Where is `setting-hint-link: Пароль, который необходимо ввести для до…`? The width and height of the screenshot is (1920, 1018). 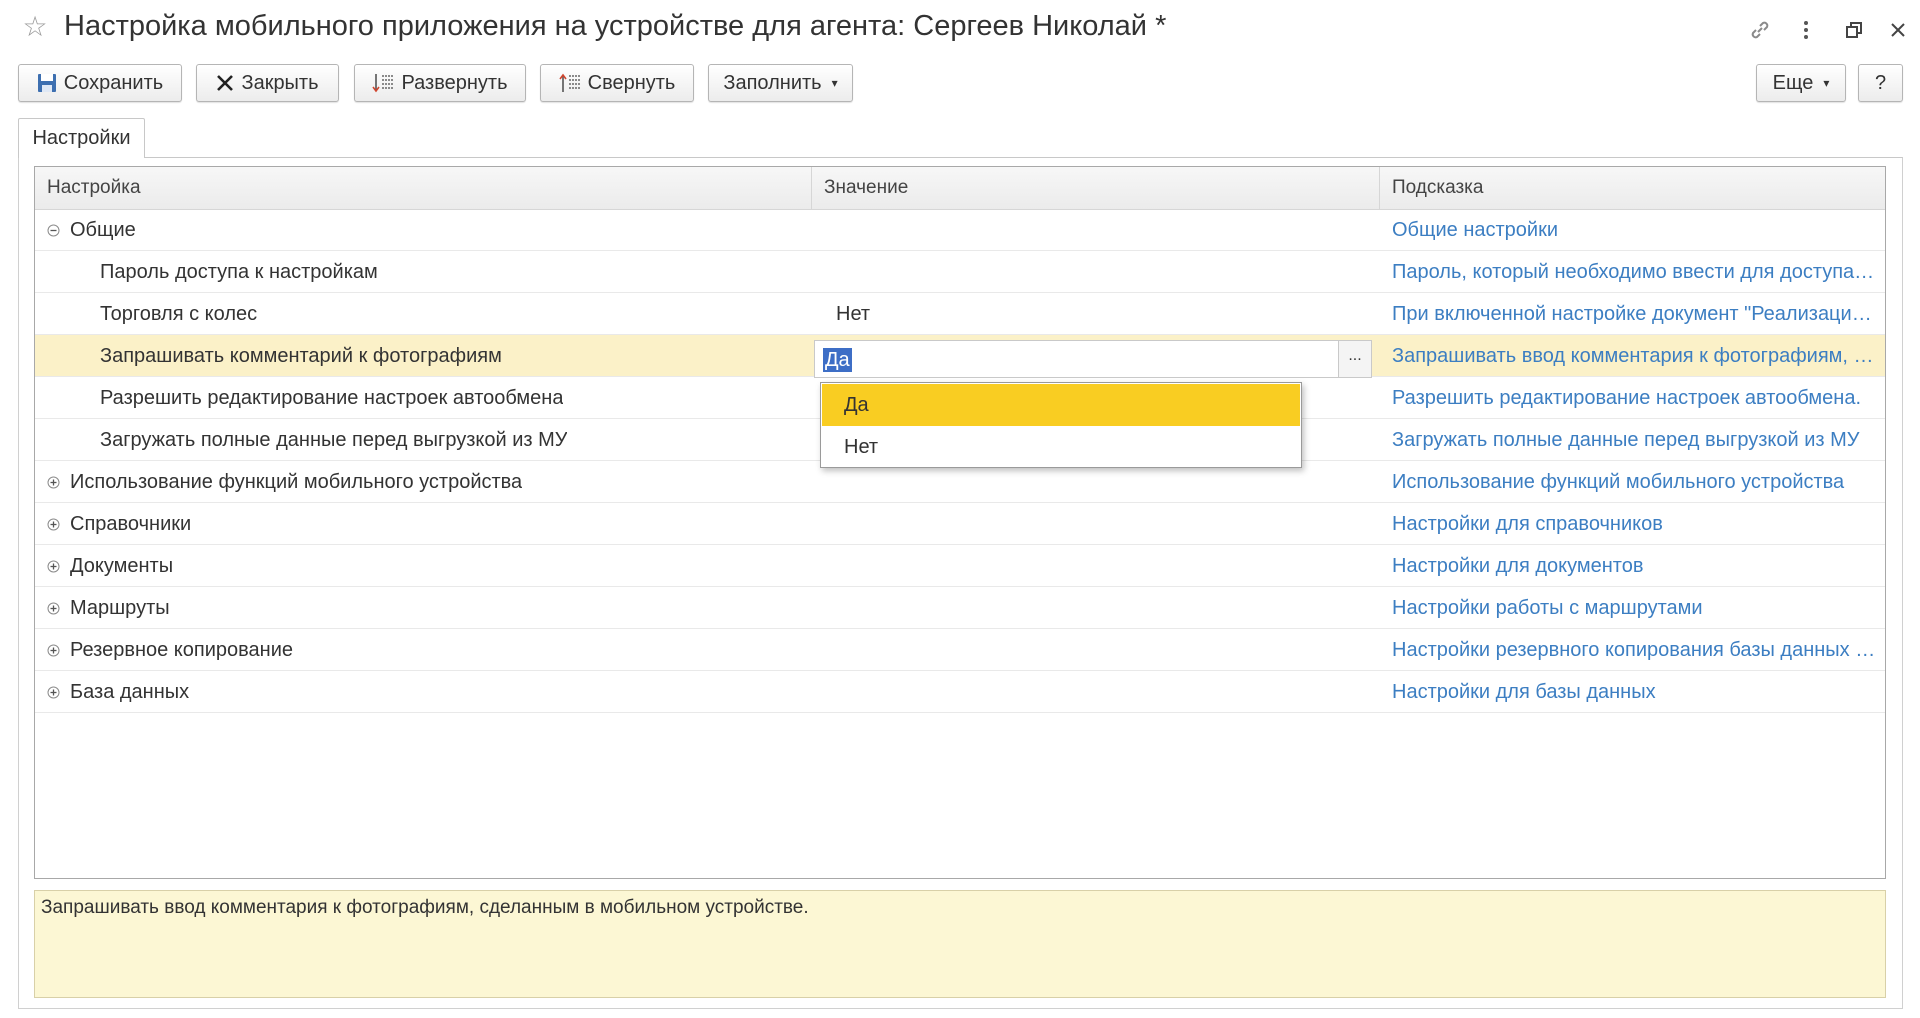 setting-hint-link: Пароль, который необходимо ввести для до… is located at coordinates (1634, 272).